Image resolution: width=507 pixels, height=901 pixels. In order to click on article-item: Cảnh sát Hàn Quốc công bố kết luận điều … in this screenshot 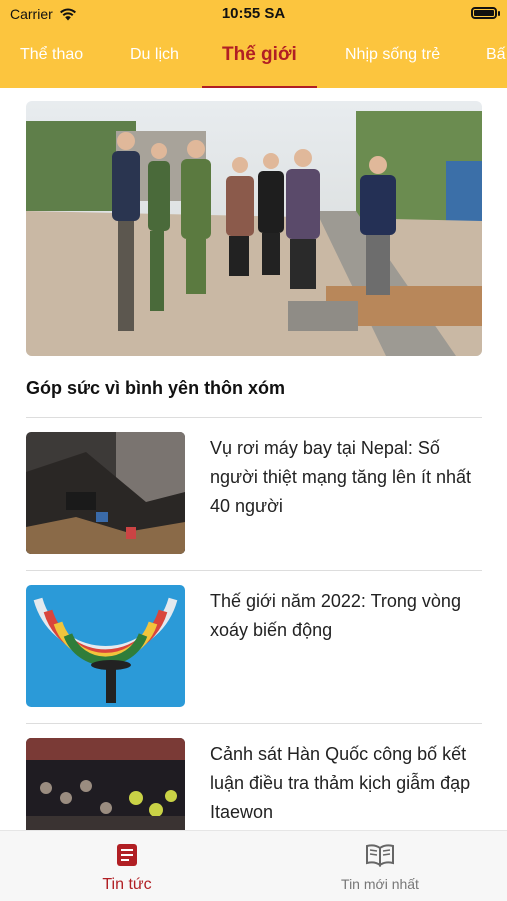, I will do `click(254, 784)`.